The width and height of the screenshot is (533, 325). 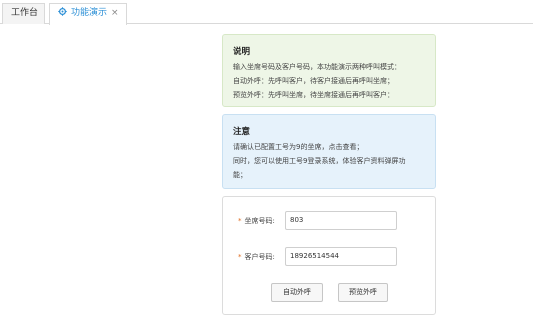 I want to click on tab-workbench-label: 工作台, so click(x=25, y=13).